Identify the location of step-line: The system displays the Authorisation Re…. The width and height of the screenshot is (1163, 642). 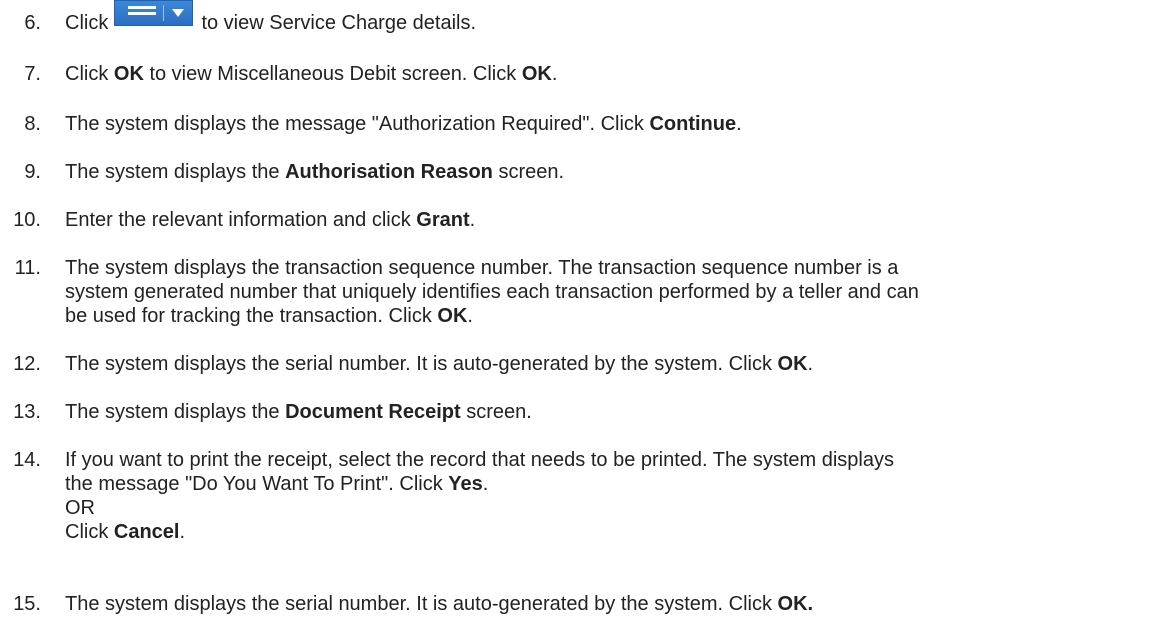
(595, 172).